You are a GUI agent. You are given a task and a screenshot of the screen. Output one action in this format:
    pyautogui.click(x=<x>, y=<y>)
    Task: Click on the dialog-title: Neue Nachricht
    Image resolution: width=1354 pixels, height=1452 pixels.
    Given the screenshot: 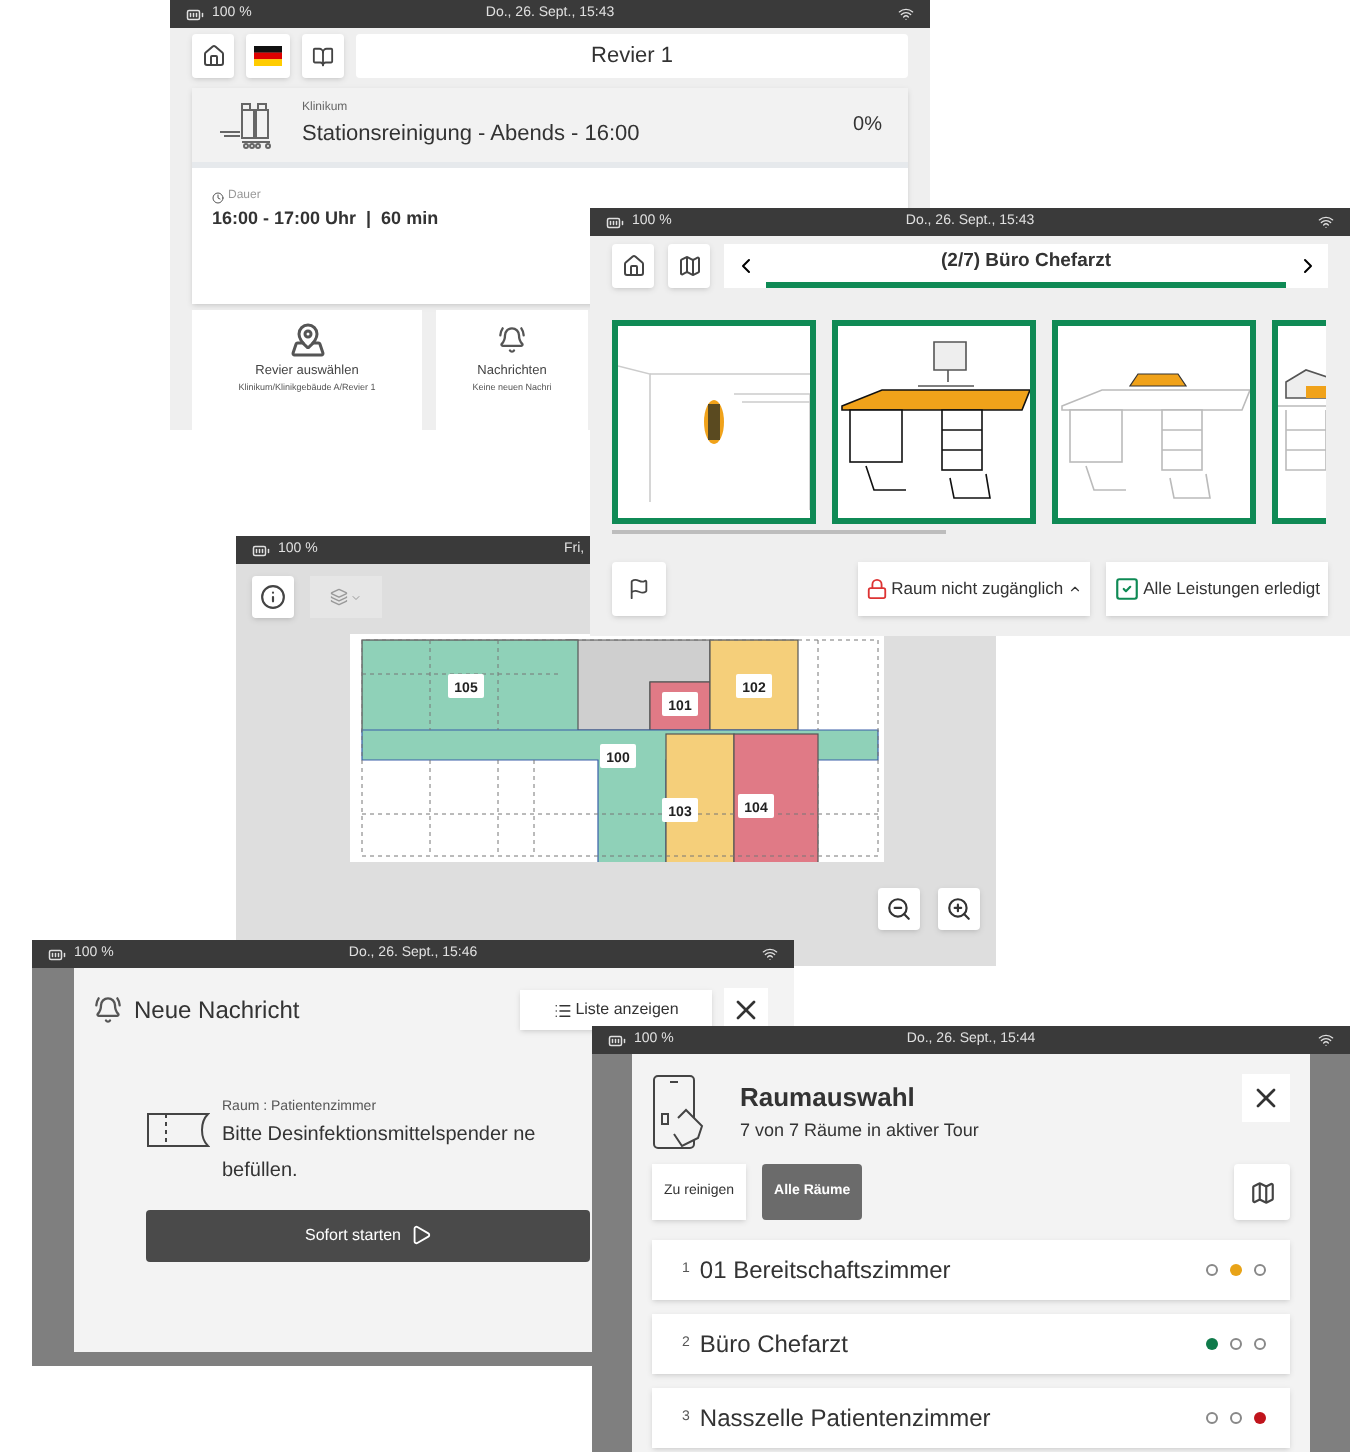 What is the action you would take?
    pyautogui.click(x=217, y=1011)
    